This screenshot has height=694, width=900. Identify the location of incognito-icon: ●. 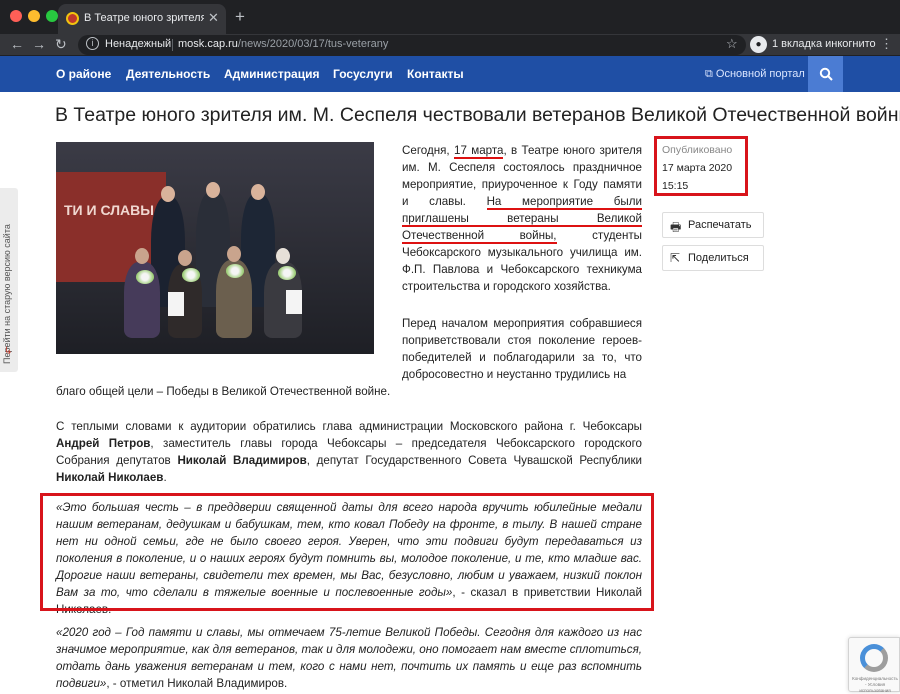
(758, 44).